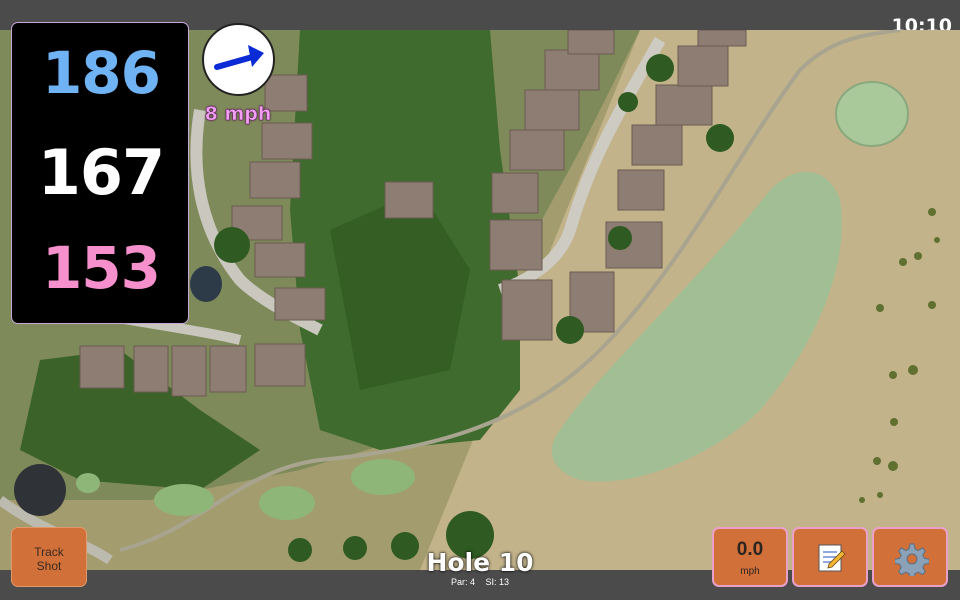  Describe the element at coordinates (238, 114) in the screenshot. I see `wind-speed: 8 mph` at that location.